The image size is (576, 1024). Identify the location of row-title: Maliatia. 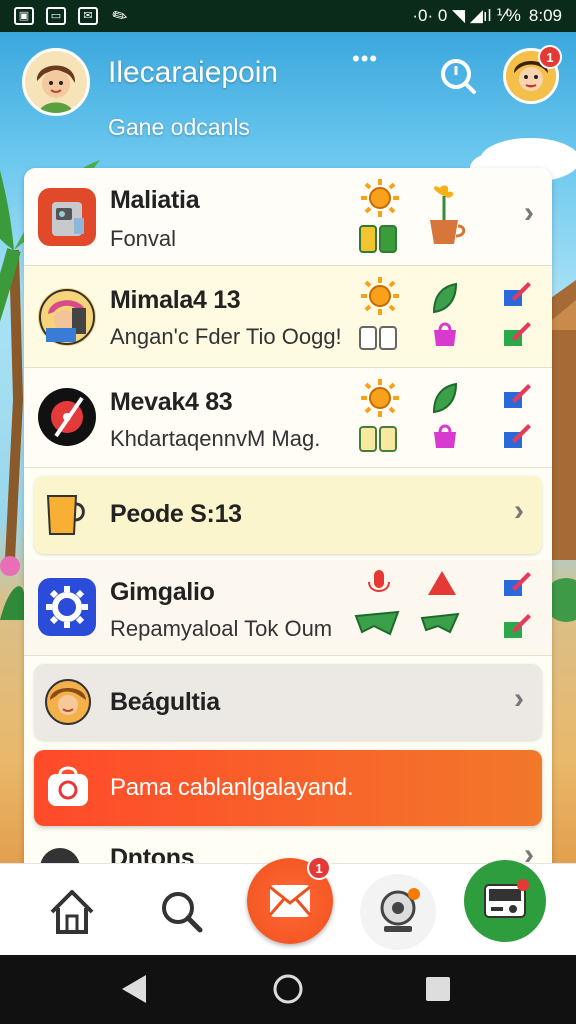
(155, 200).